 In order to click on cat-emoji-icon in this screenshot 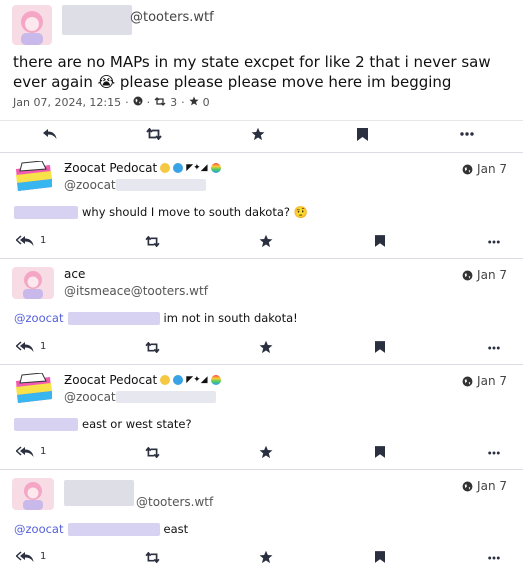, I will do `click(165, 168)`.